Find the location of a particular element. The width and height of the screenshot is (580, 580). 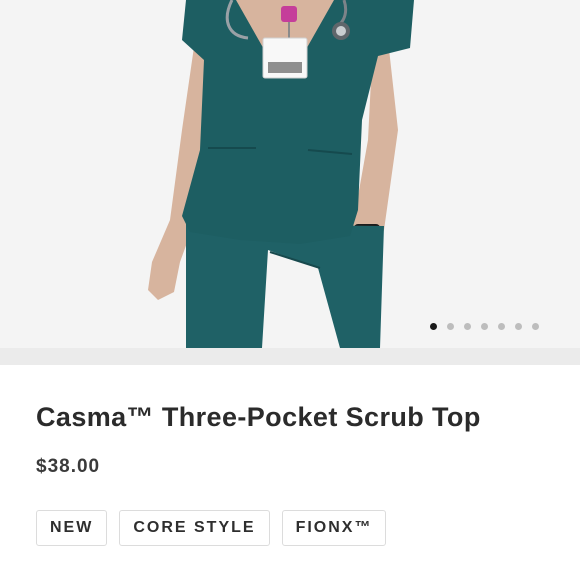

product-price: $38.00 is located at coordinates (68, 466).